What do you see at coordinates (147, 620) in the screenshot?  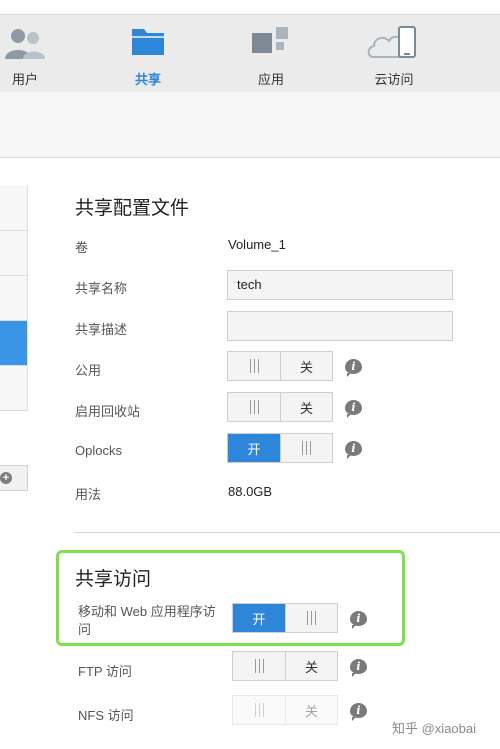 I see `mobile-web-access-label: 移动和 Web 应用程序访问` at bounding box center [147, 620].